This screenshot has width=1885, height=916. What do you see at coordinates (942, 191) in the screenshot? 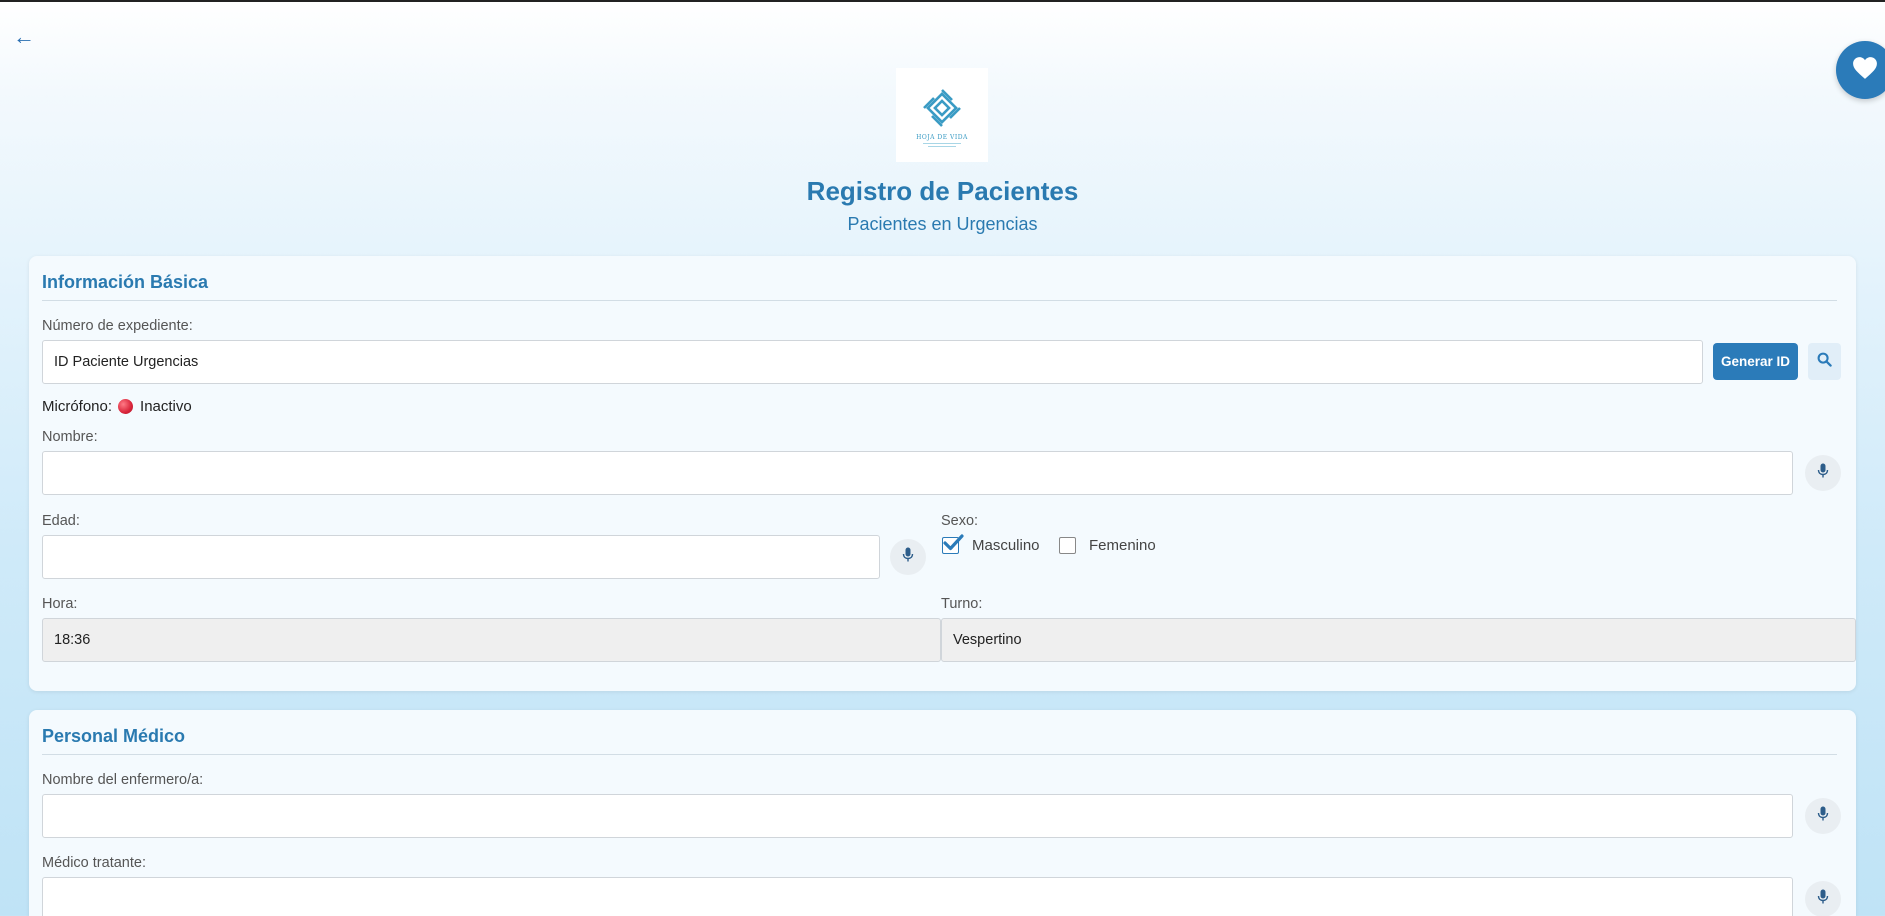
I see `page-title: Registro de Pacientes` at bounding box center [942, 191].